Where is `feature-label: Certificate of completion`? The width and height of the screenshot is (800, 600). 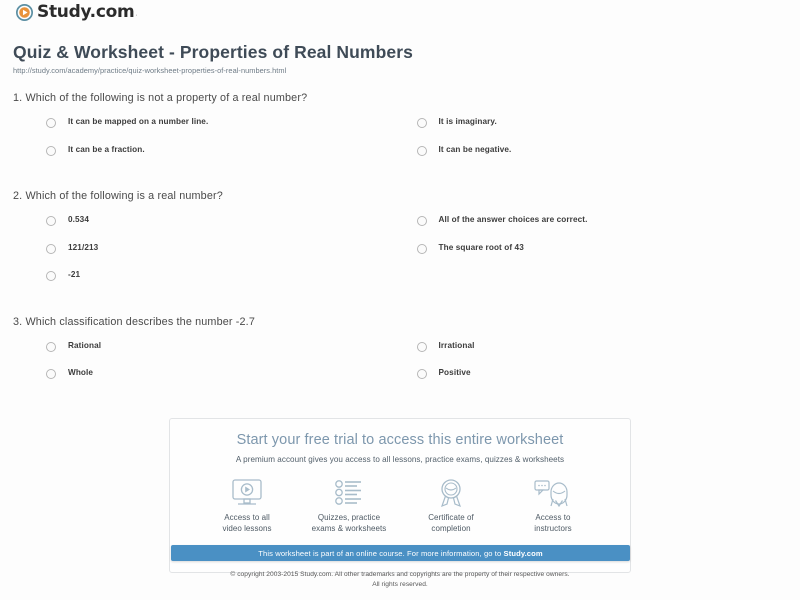
feature-label: Certificate of completion is located at coordinates (451, 523).